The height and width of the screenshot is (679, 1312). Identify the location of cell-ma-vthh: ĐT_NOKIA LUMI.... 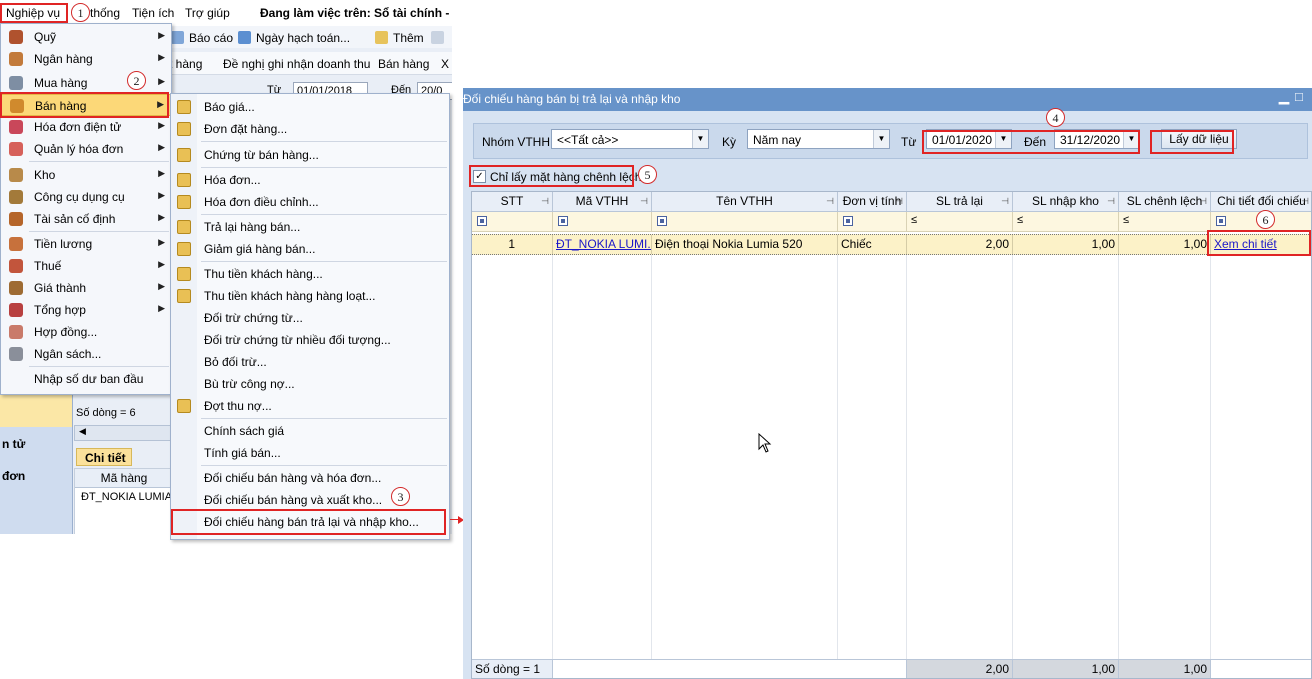
(602, 244).